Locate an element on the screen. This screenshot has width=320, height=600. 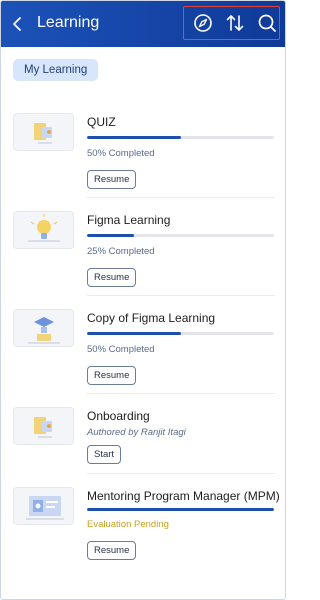
my-learning-filter-chip: My Learning is located at coordinates (56, 70).